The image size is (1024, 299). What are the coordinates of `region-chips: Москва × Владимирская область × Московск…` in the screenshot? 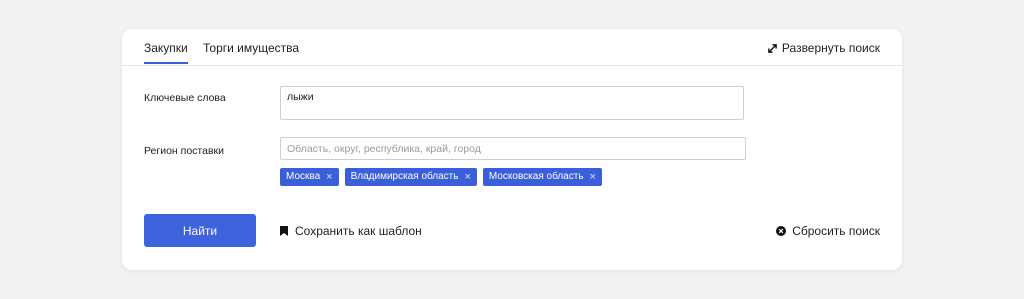 It's located at (441, 177).